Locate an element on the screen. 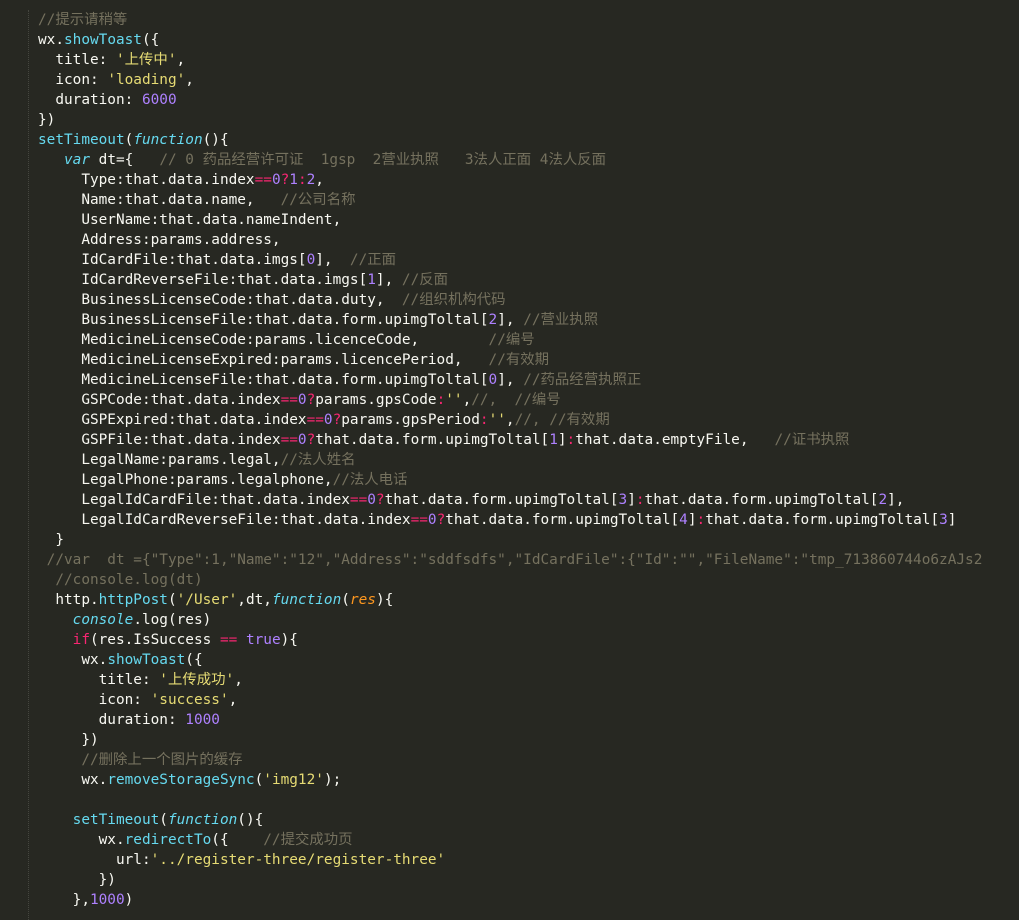 The width and height of the screenshot is (1019, 920). code-line: LegalName:params.legal,//法人姓名 is located at coordinates (528, 460).